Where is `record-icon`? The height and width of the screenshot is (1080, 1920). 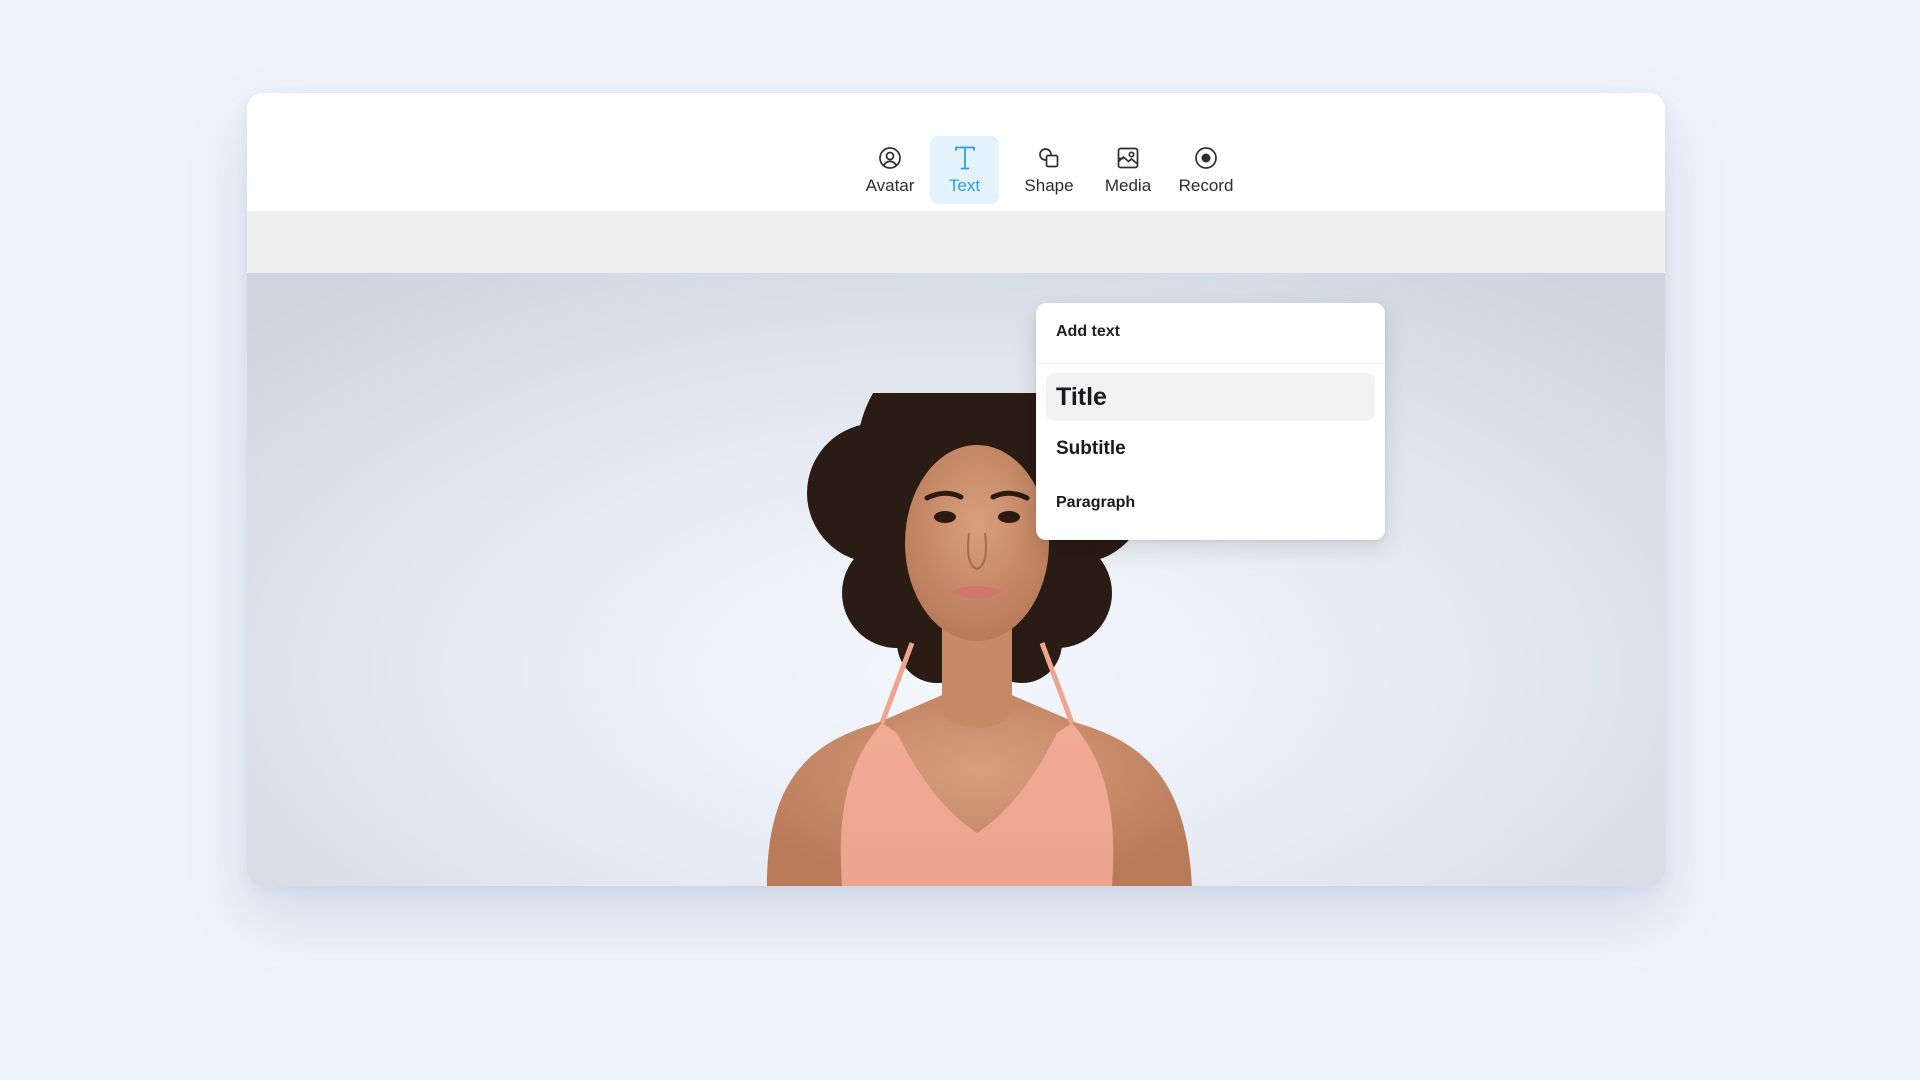 record-icon is located at coordinates (1206, 158).